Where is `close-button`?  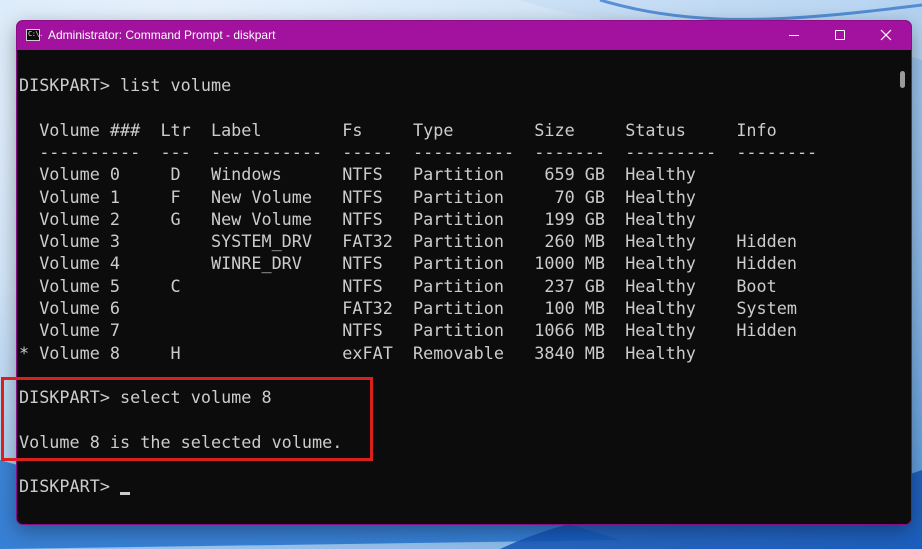 close-button is located at coordinates (886, 35).